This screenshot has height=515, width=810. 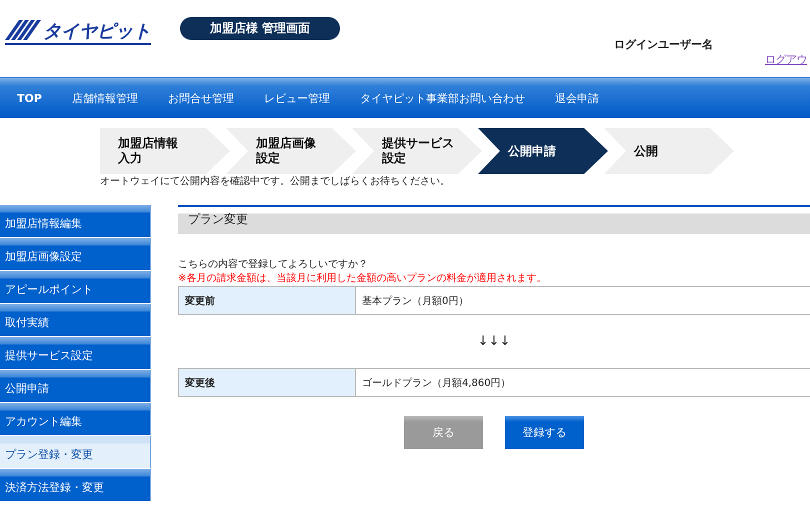 I want to click on nav-link: 店舗情報管理, so click(x=105, y=98).